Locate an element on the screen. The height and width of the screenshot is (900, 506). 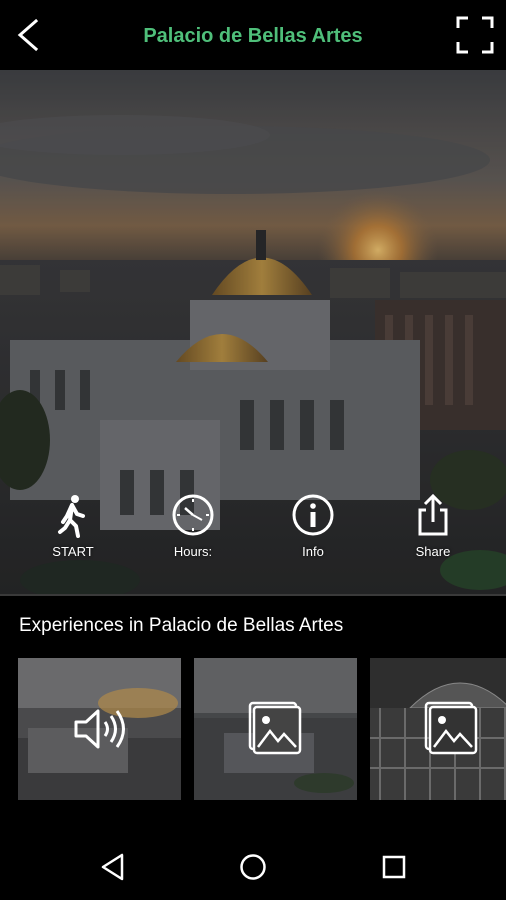
speaker-icon is located at coordinates (99, 729).